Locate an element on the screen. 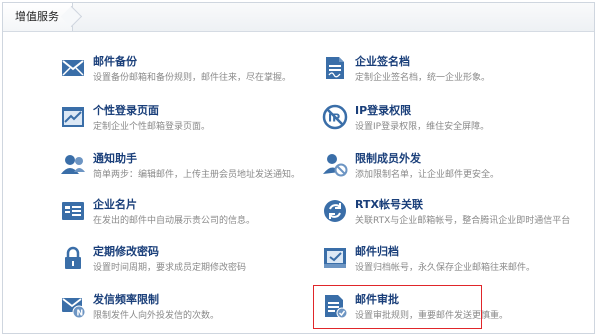 Image resolution: width=597 pixels, height=336 pixels. service-mail-archive: 邮件归档 设置归档帐号，永久保存企业邮箱往来邮件。 is located at coordinates (447, 263).